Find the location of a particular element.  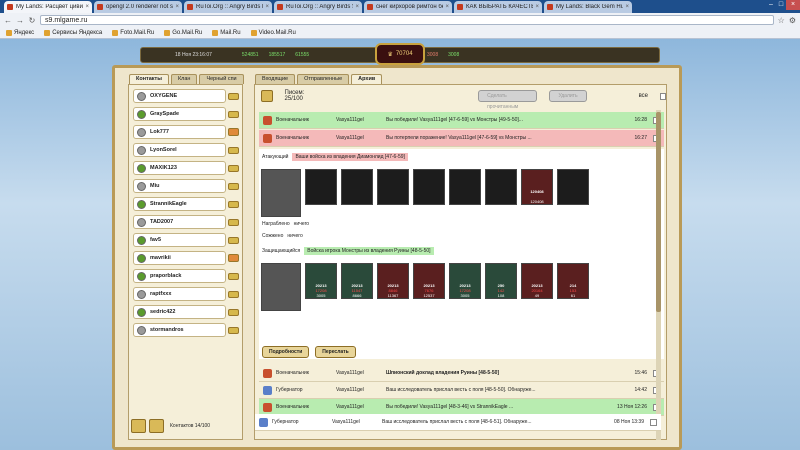

forward-icon: → is located at coordinates (20, 20).